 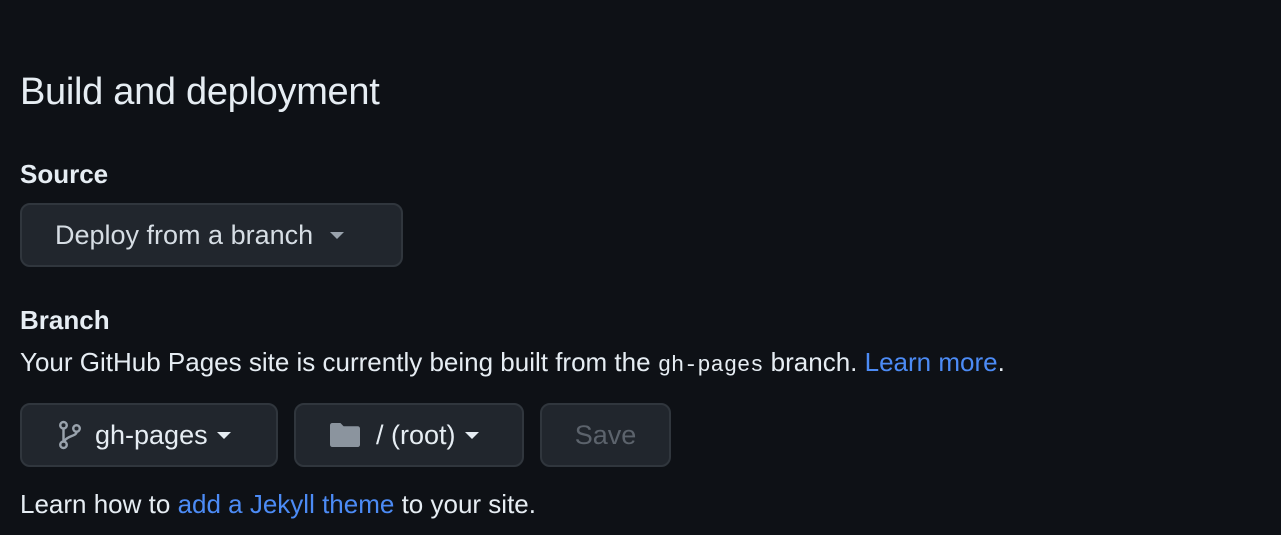 I want to click on save-button: Save, so click(x=605, y=435).